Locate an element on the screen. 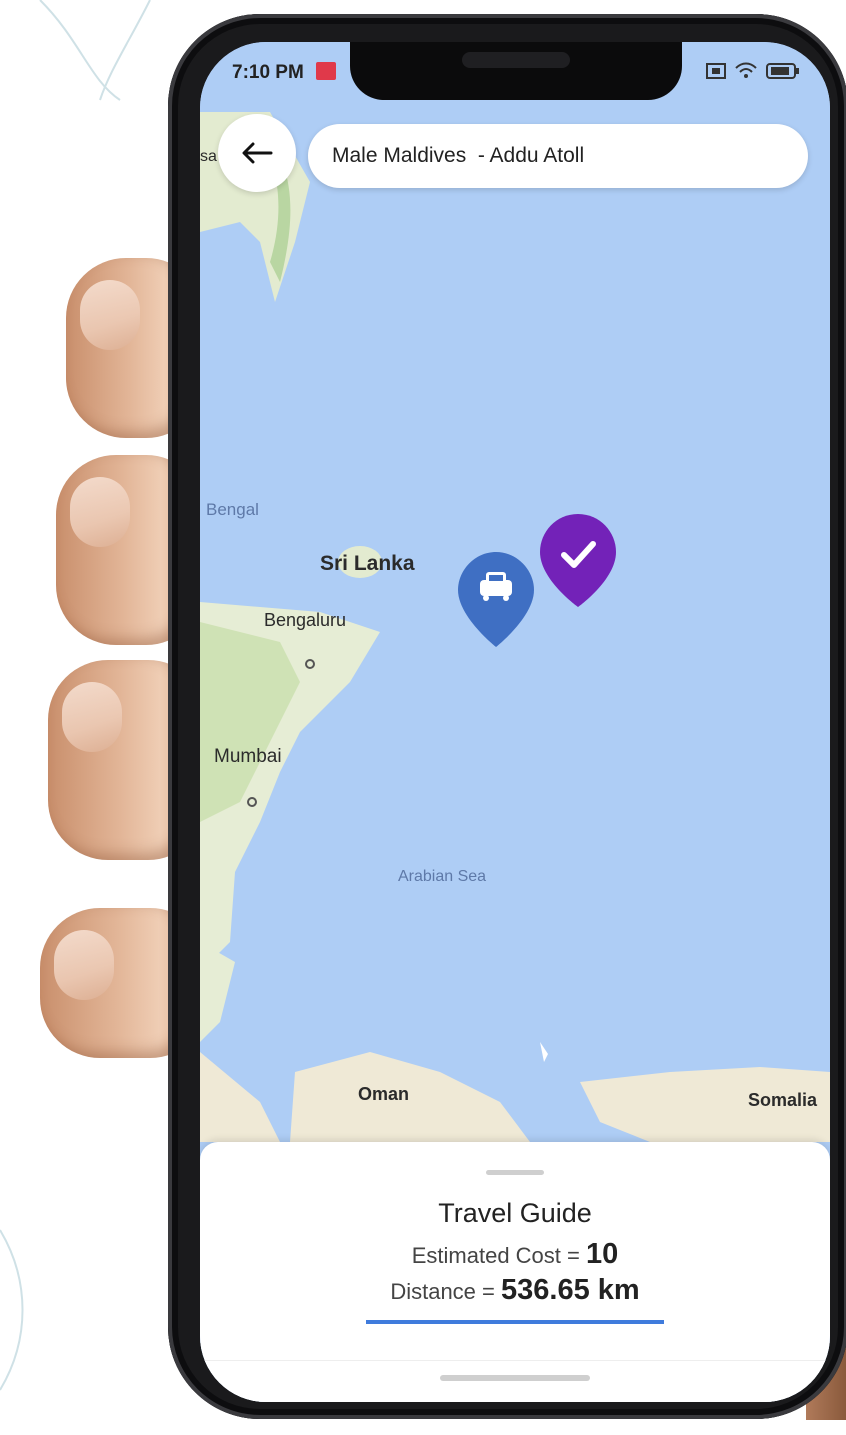 The image size is (846, 1435). map-label-oman: Oman is located at coordinates (384, 1094).